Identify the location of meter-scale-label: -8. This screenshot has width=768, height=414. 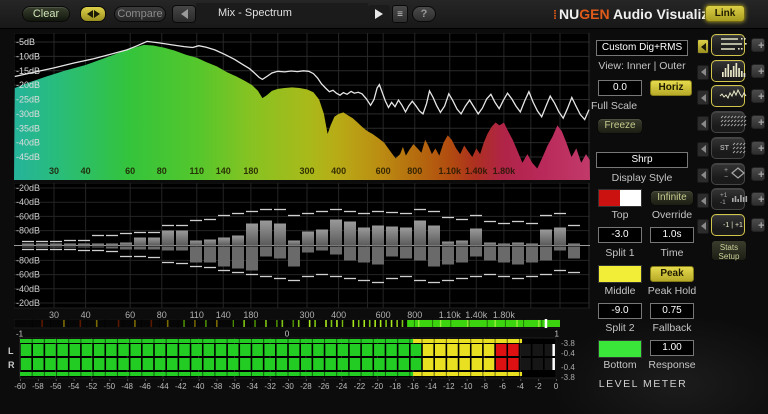
(485, 386).